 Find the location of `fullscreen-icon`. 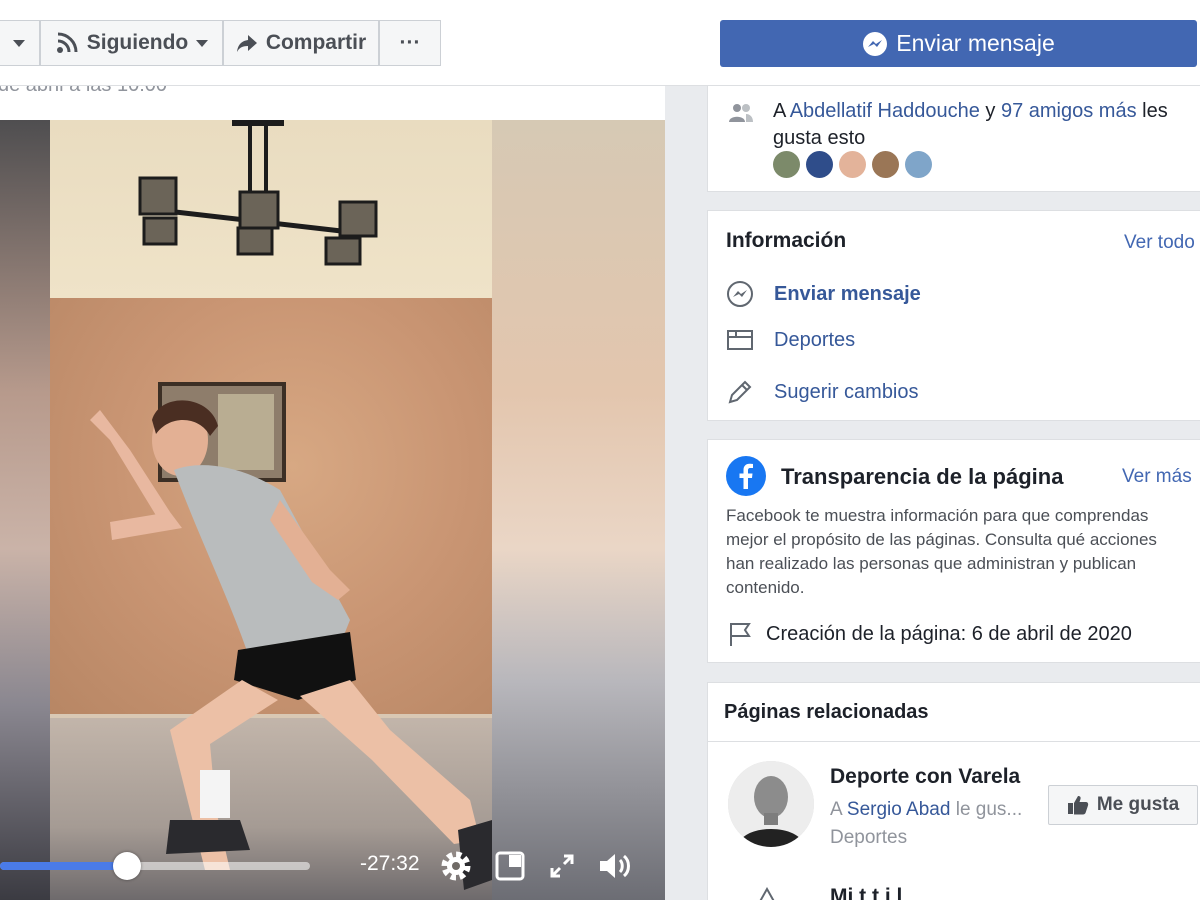

fullscreen-icon is located at coordinates (562, 866).